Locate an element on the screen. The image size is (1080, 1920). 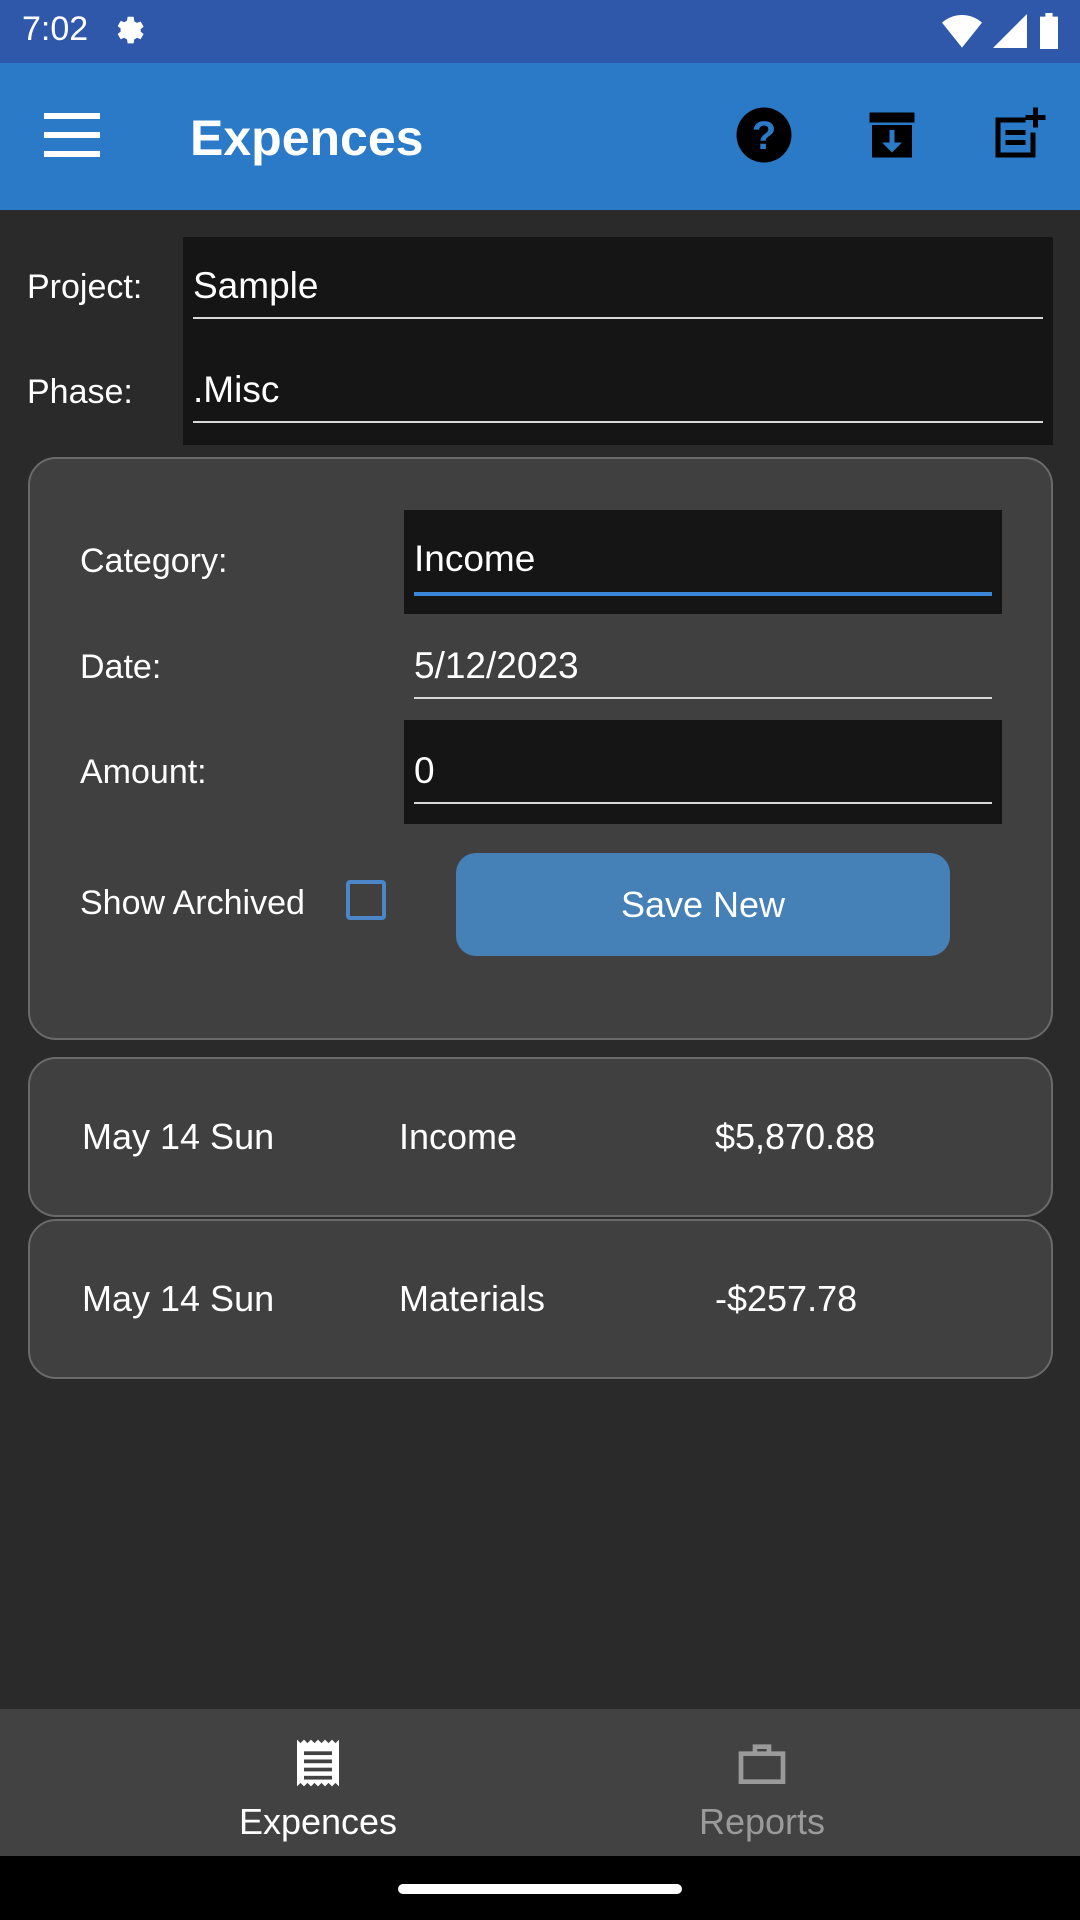
settings-gear-icon is located at coordinates (130, 30).